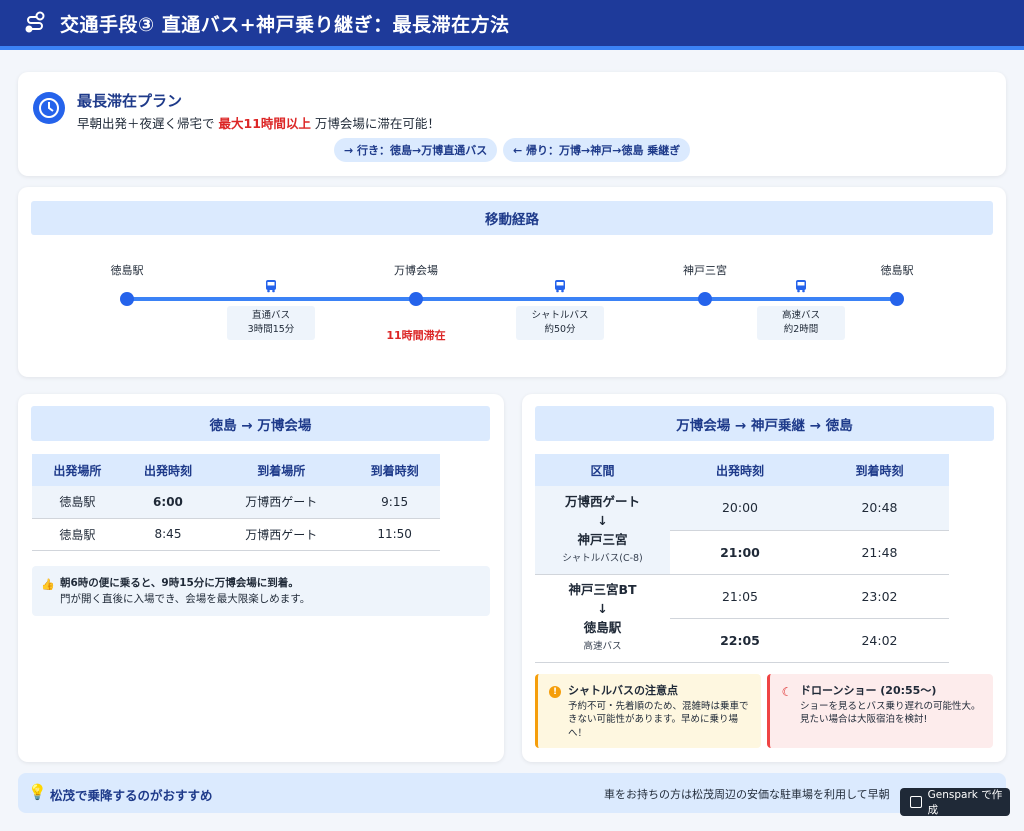  Describe the element at coordinates (747, 794) in the screenshot. I see `recommendation-note: 車をお持ちの方は松茂周辺の安価な駐車場を利用して早朝` at that location.